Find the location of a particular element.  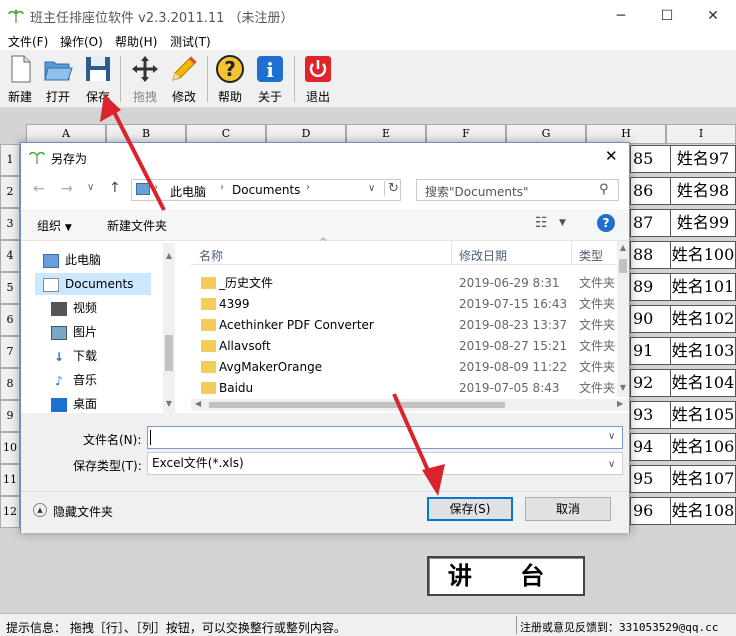

file-list-vscrollbar: ▲ ▼ is located at coordinates (623, 319).